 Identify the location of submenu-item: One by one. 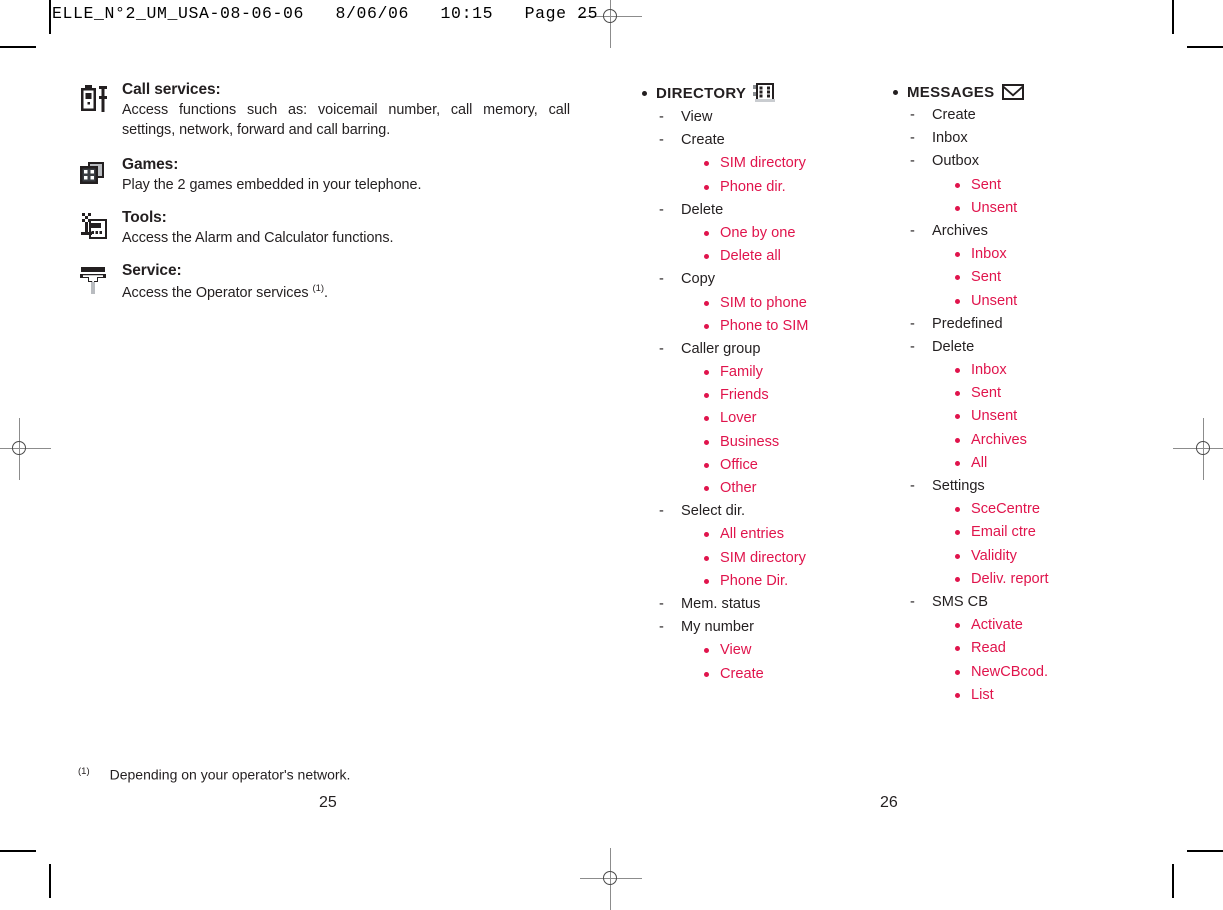
(755, 233).